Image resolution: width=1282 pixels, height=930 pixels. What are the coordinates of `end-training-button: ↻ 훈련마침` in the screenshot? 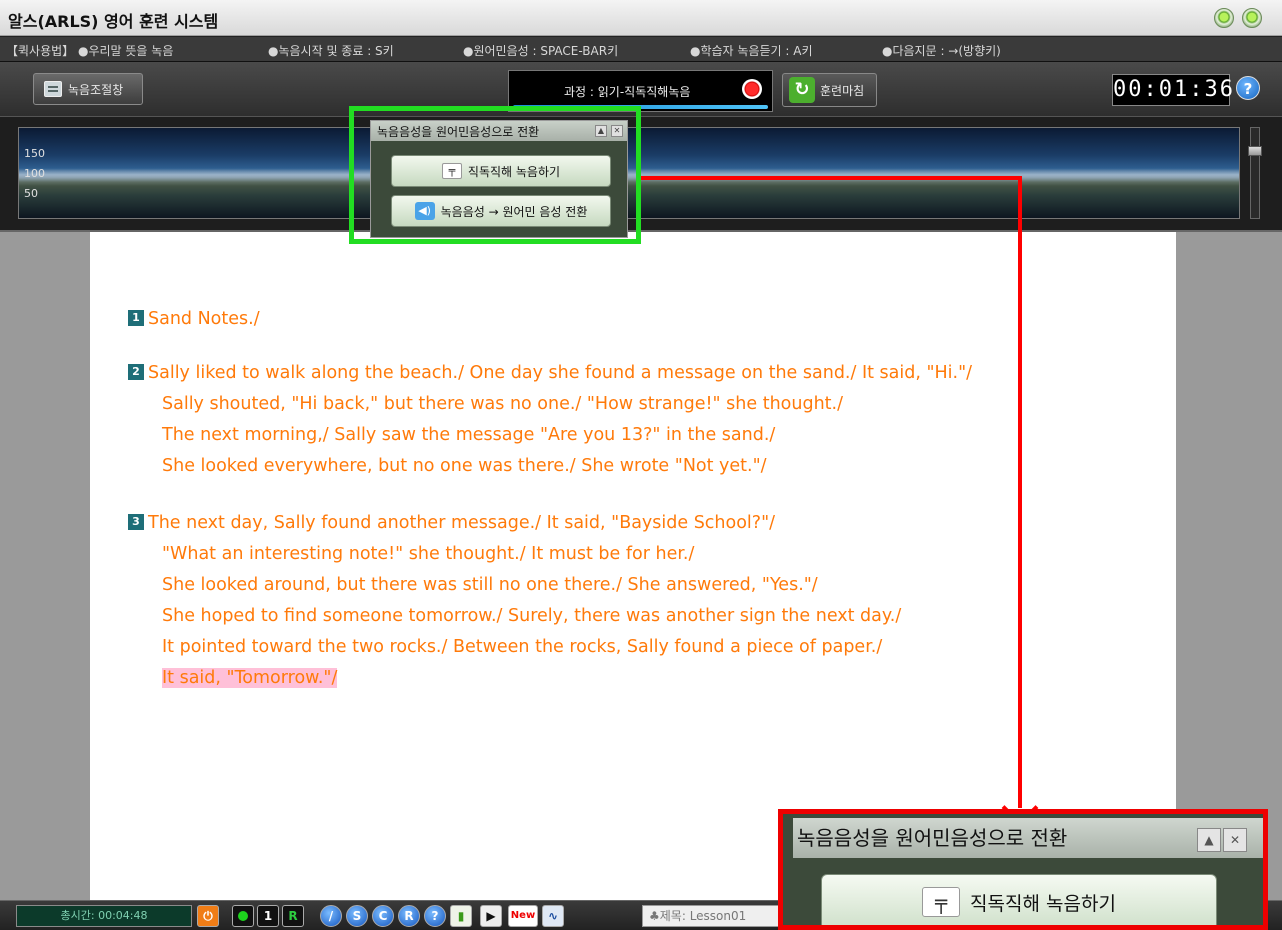 It's located at (829, 90).